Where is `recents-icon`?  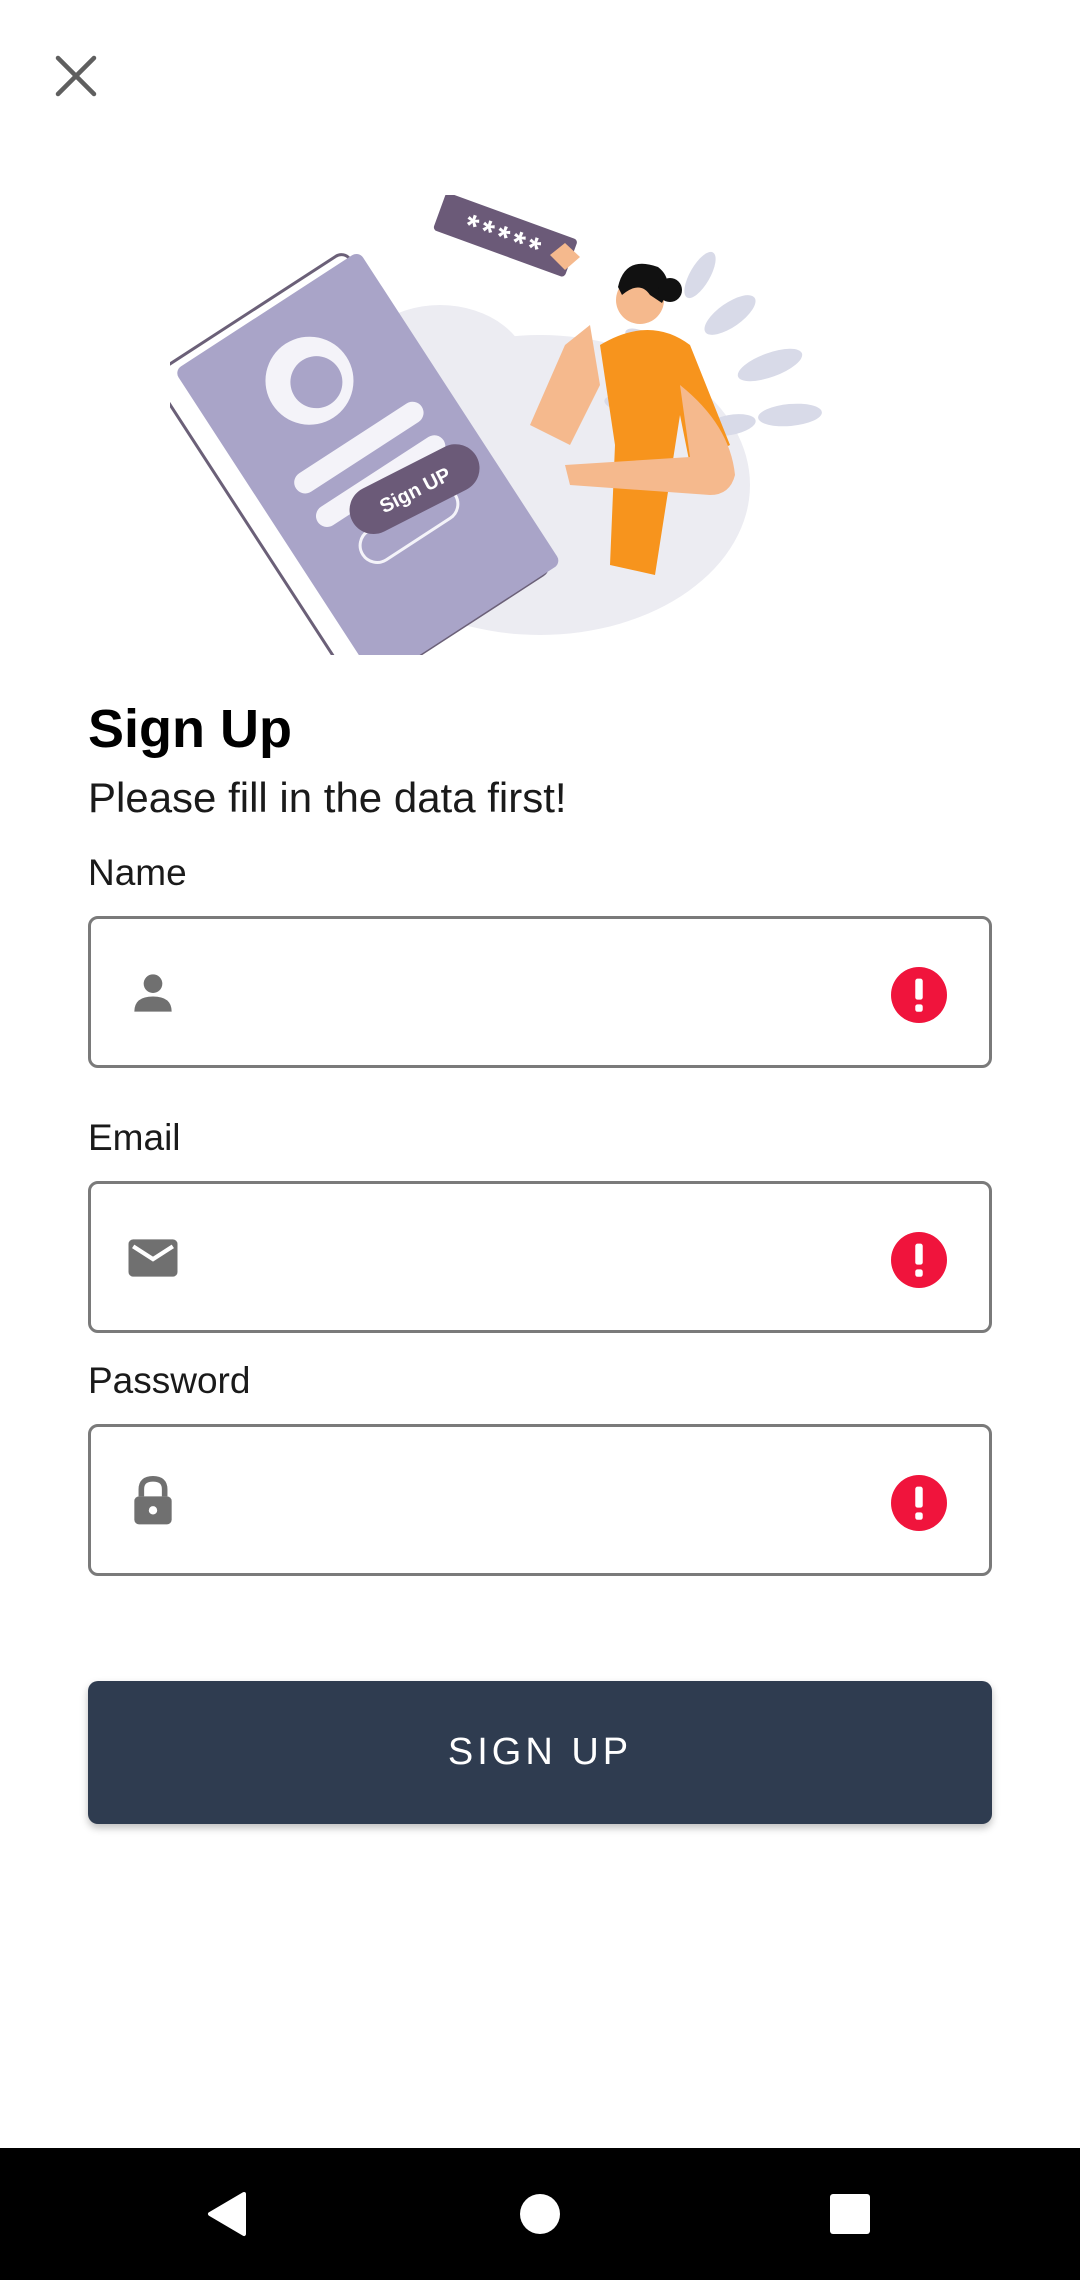 recents-icon is located at coordinates (850, 2214).